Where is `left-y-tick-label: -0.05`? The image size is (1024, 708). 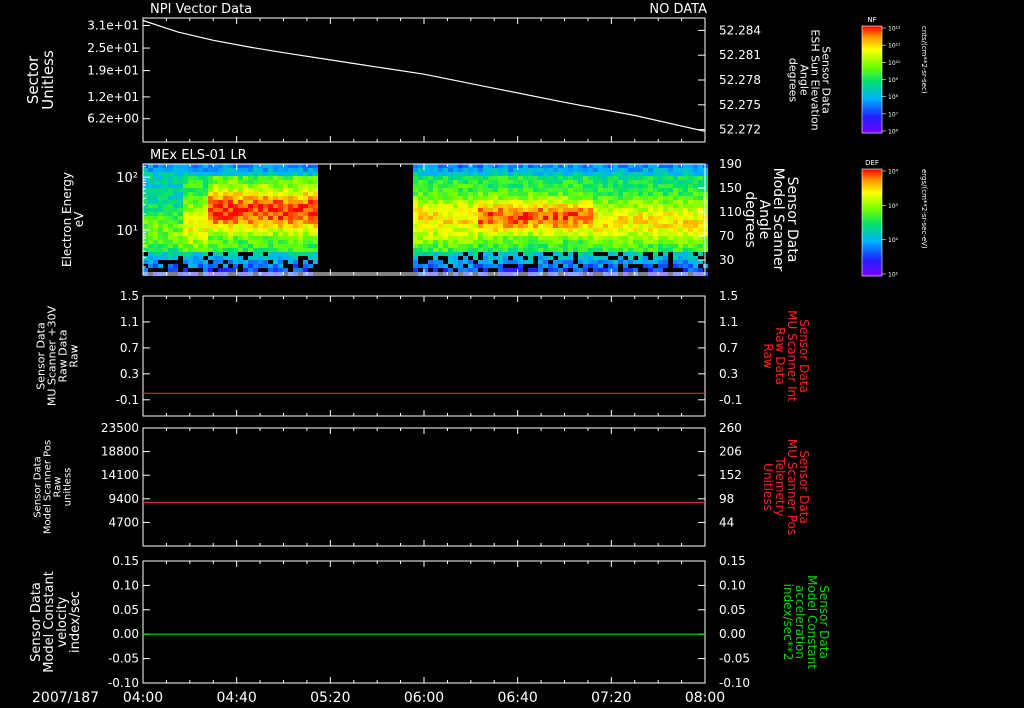 left-y-tick-label: -0.05 is located at coordinates (123, 659).